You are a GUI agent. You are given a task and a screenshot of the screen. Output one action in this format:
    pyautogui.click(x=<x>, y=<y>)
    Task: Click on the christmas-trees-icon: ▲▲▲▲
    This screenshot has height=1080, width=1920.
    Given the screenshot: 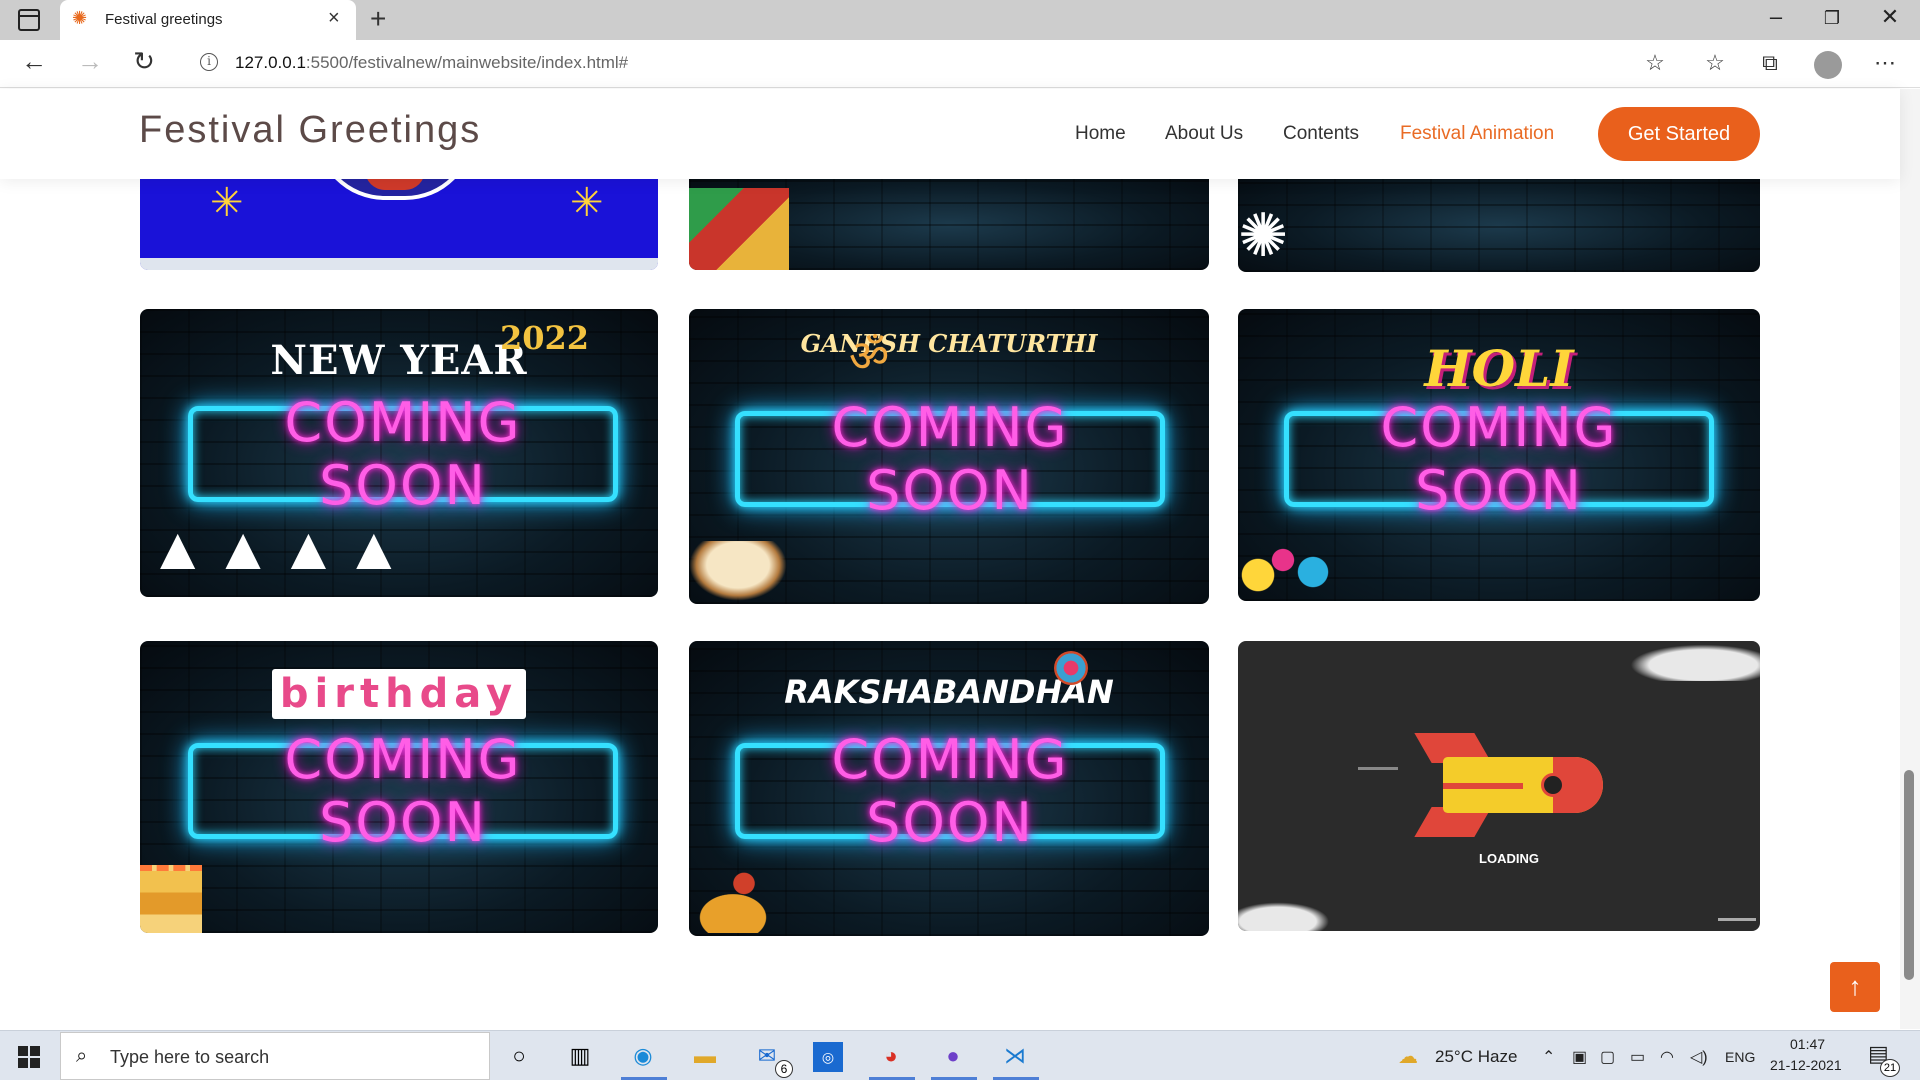 What is the action you would take?
    pyautogui.click(x=279, y=548)
    